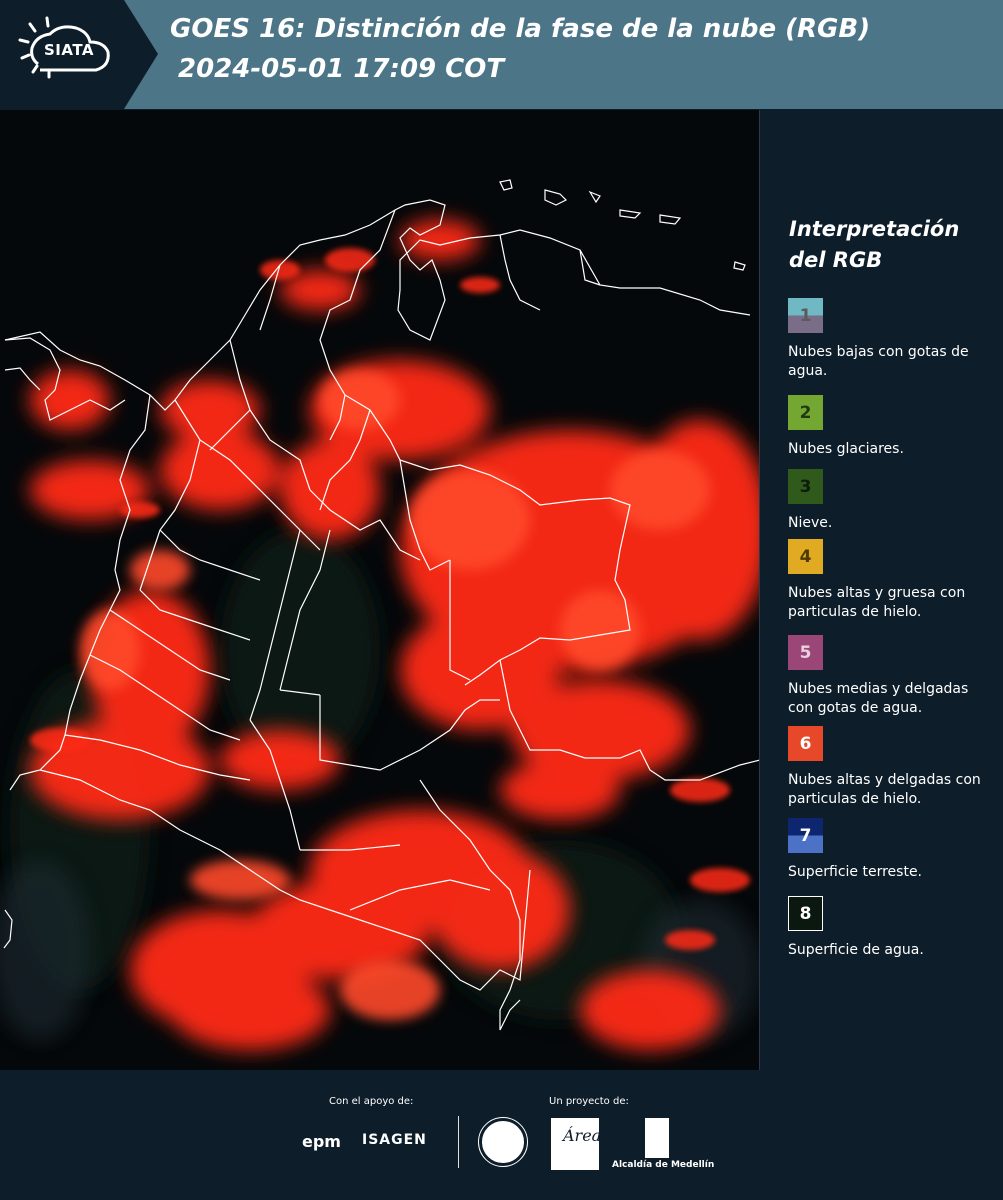 This screenshot has width=1003, height=1200. What do you see at coordinates (371, 1101) in the screenshot?
I see `support-label: Con el apoyo de:` at bounding box center [371, 1101].